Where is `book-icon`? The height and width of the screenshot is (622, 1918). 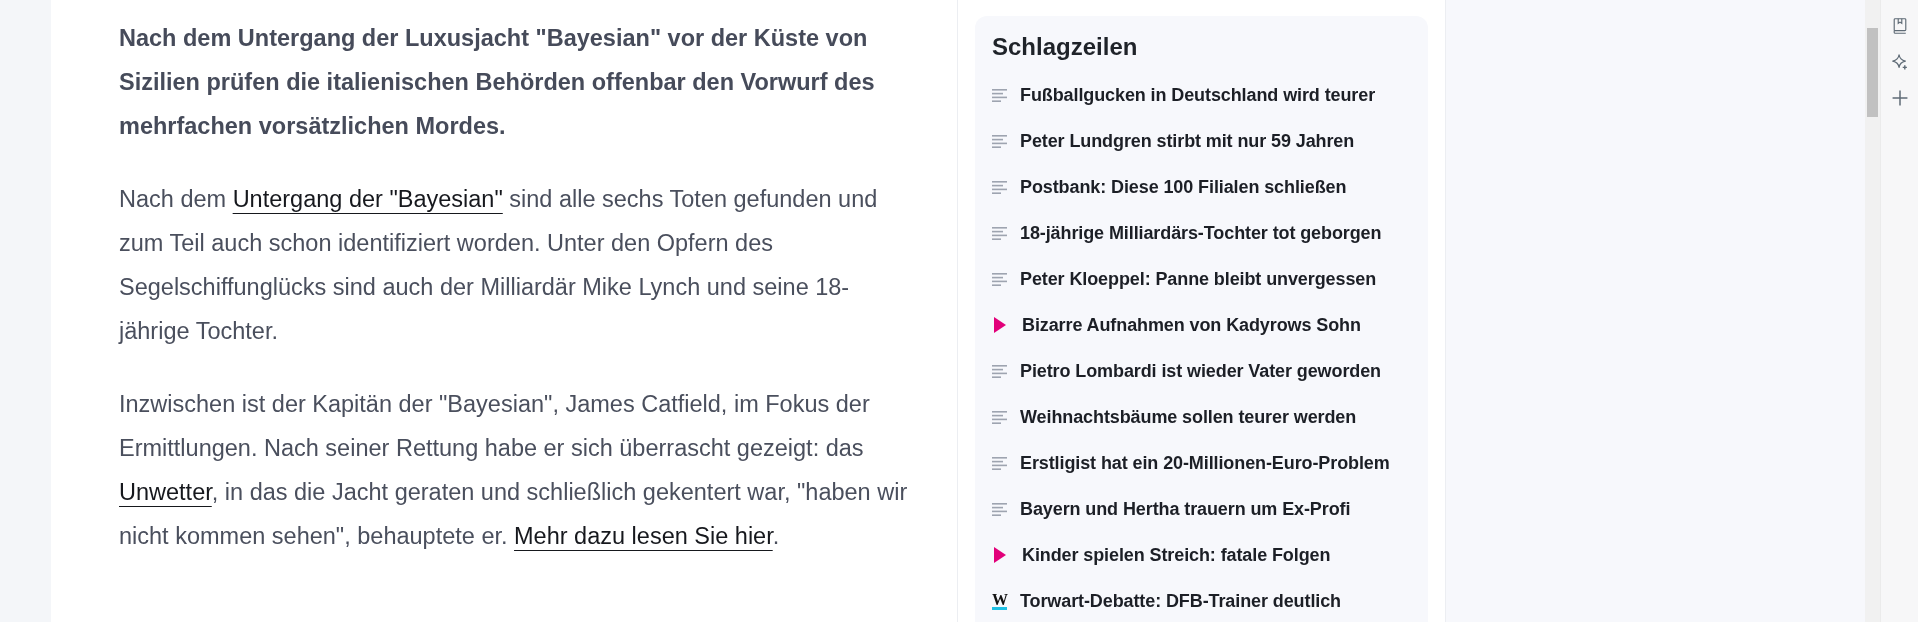
book-icon is located at coordinates (1899, 26).